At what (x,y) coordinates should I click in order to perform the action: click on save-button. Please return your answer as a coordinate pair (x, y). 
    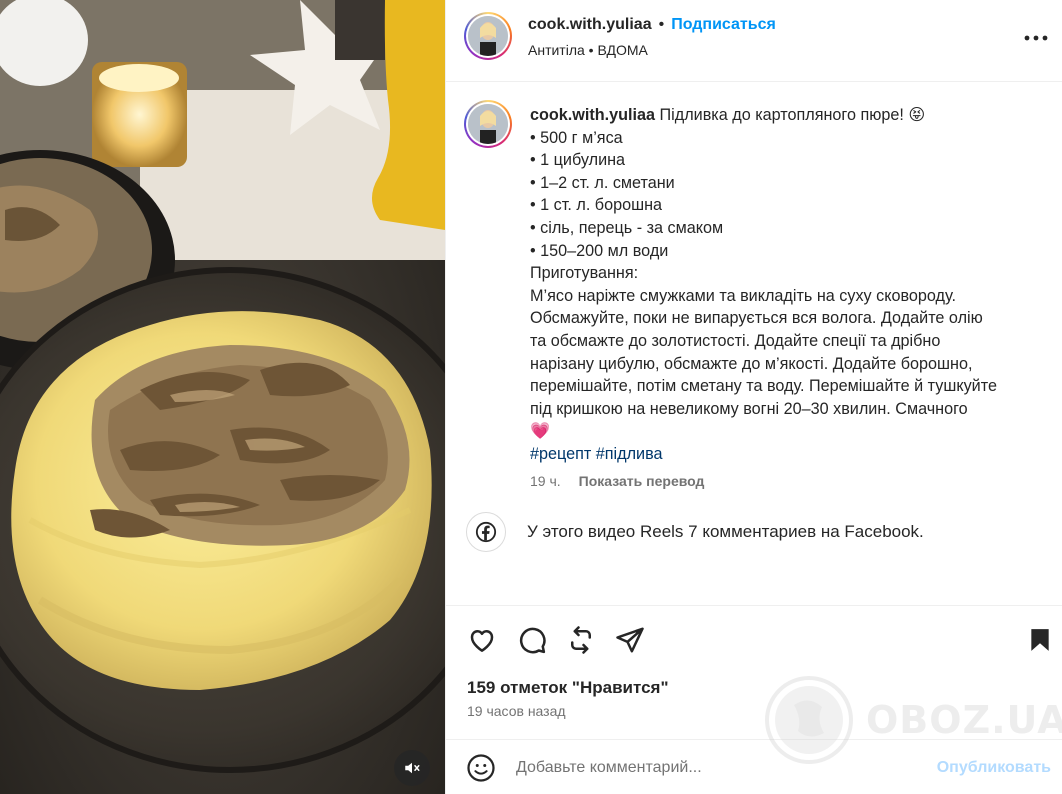
    Looking at the image, I should click on (1040, 640).